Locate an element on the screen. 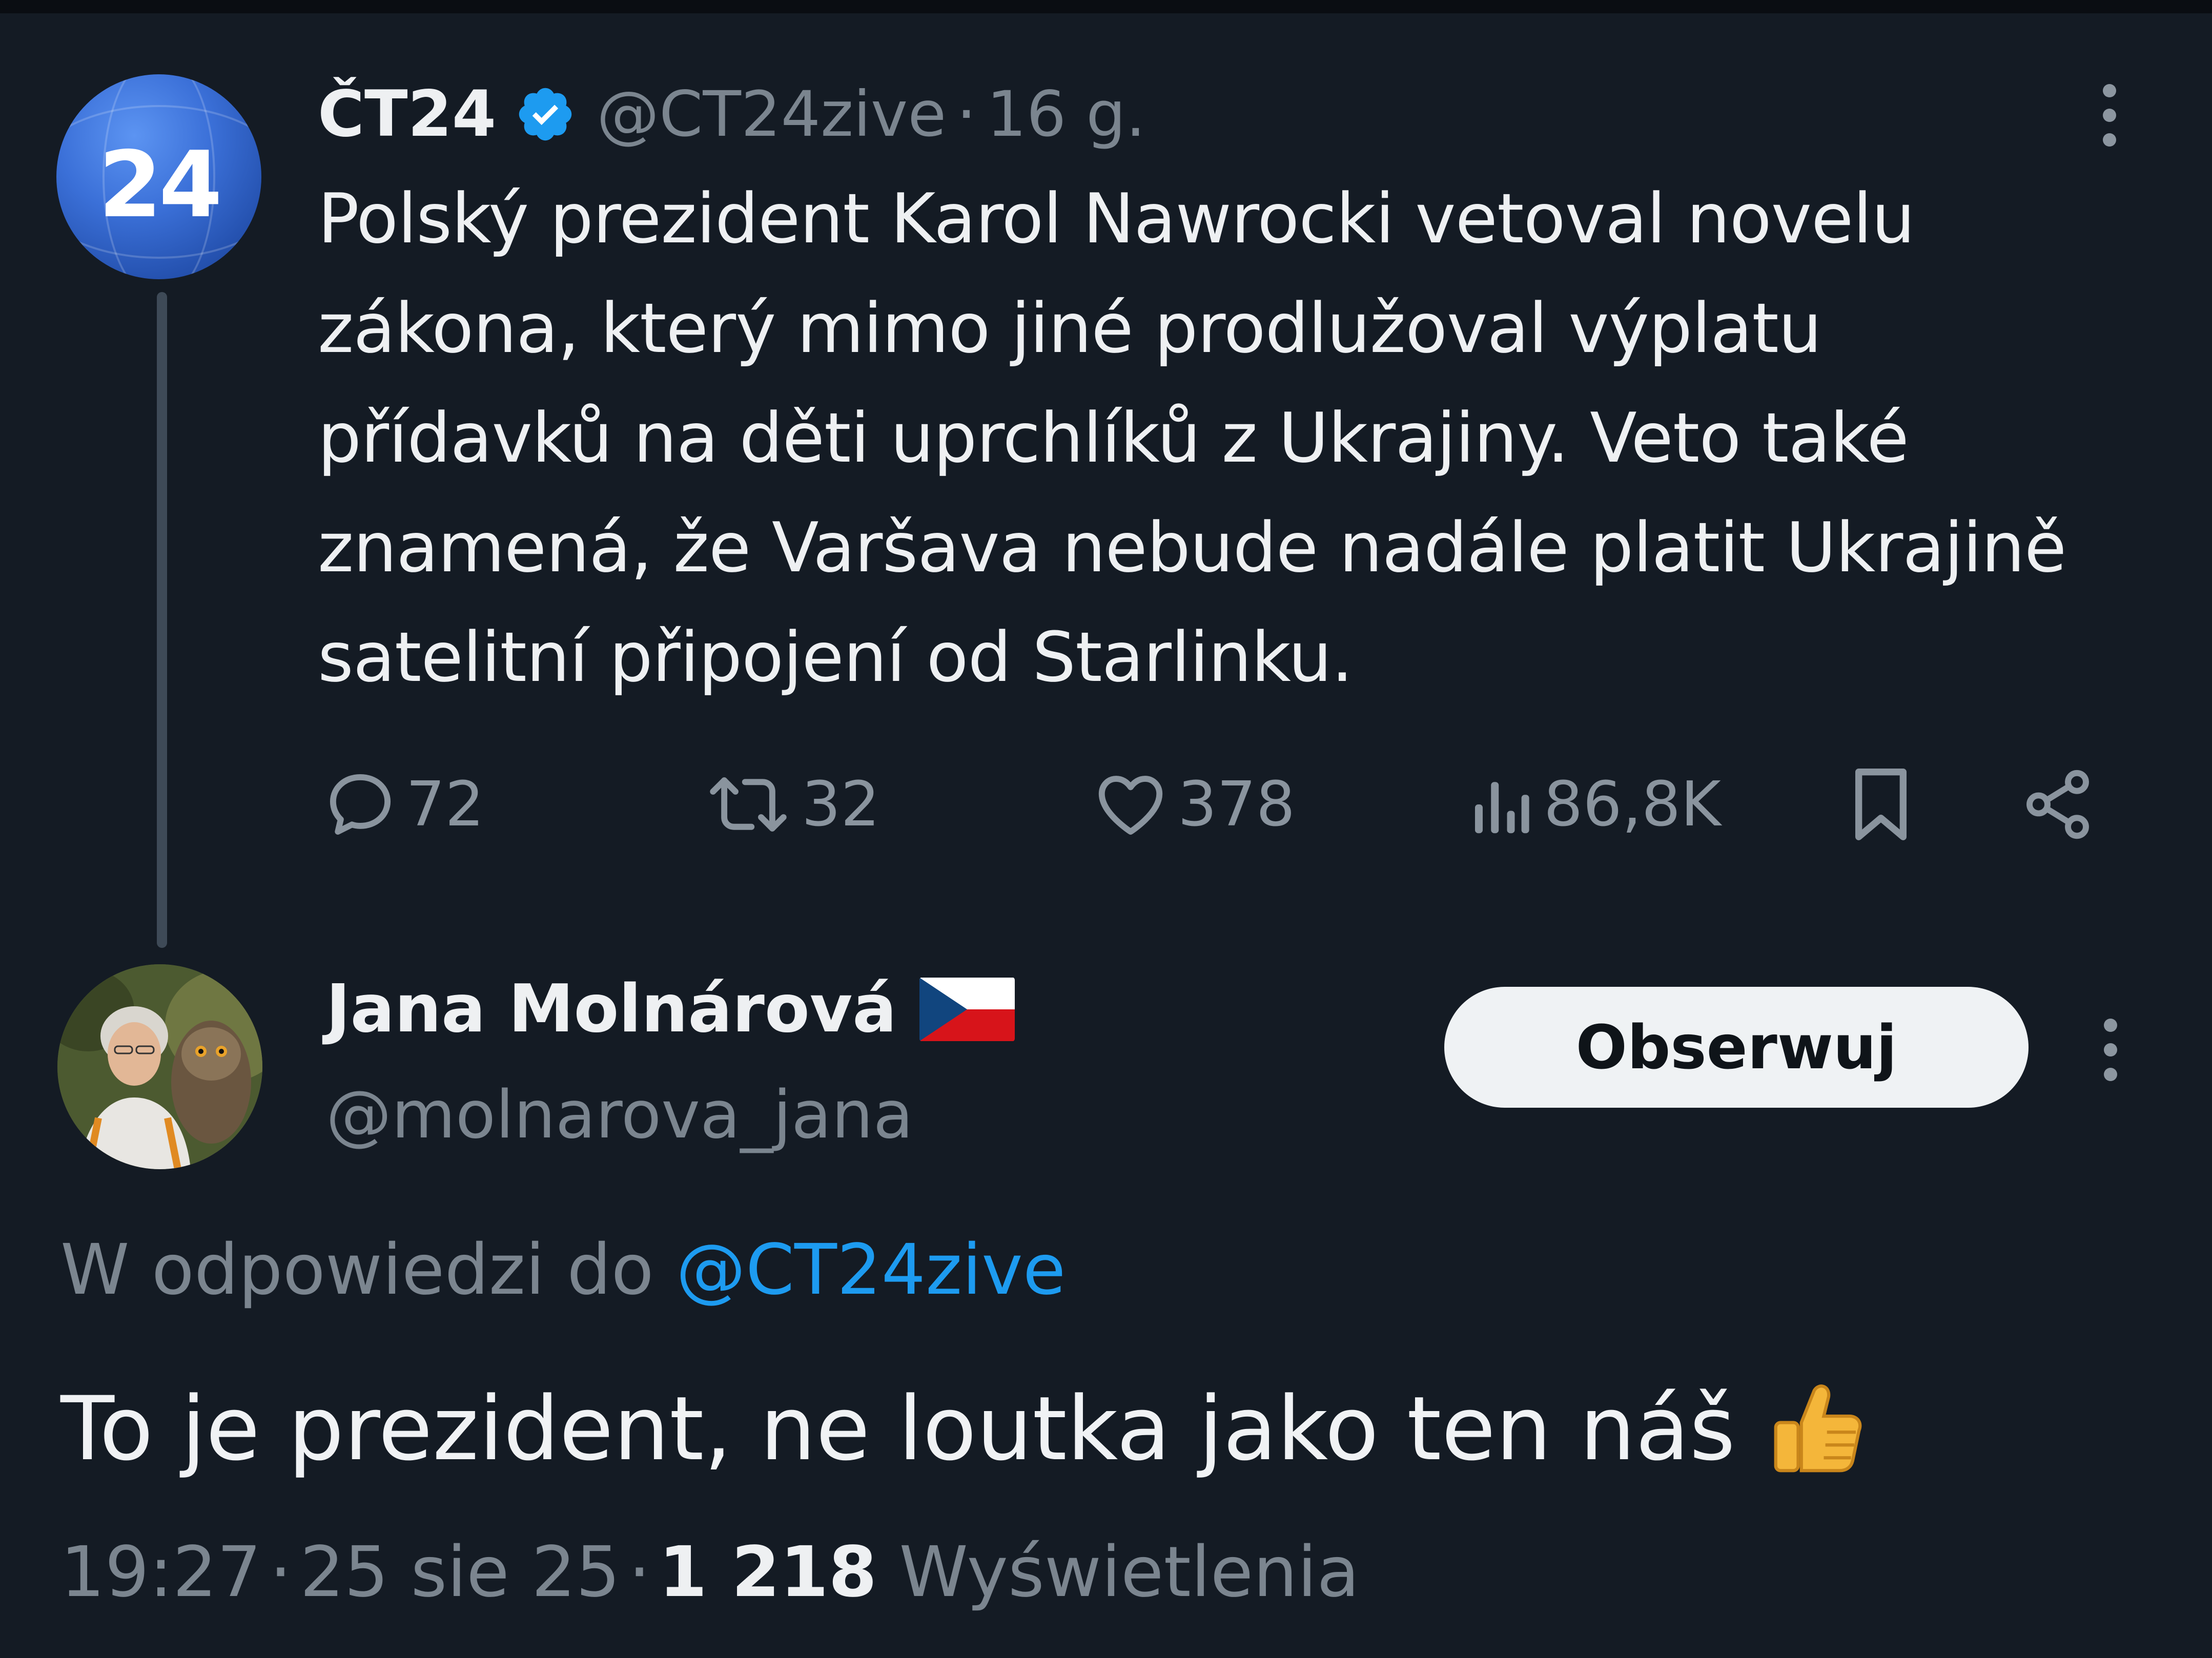 Image resolution: width=2212 pixels, height=1658 pixels. share-icon is located at coordinates (2057, 804).